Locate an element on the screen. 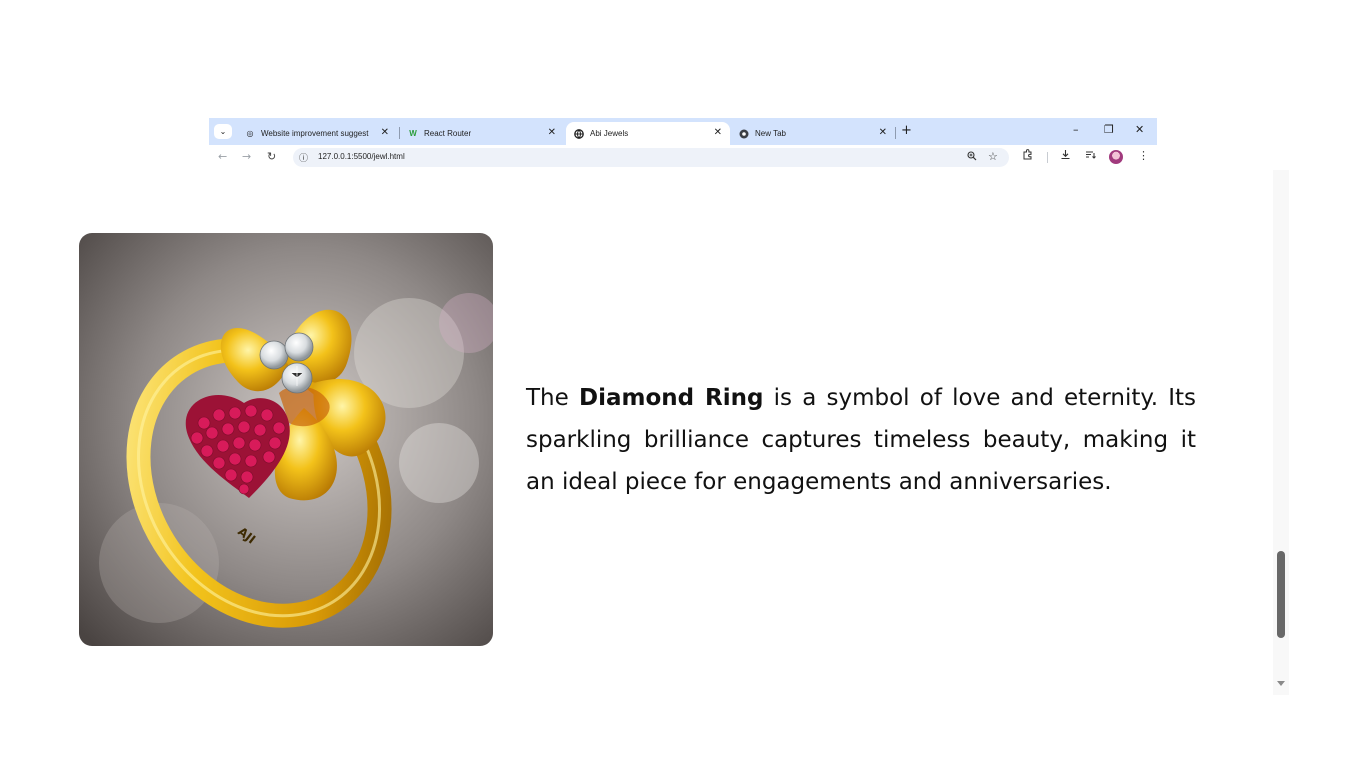 This screenshot has height=768, width=1366. tab-react-router: W React Router ✕ is located at coordinates (482, 133).